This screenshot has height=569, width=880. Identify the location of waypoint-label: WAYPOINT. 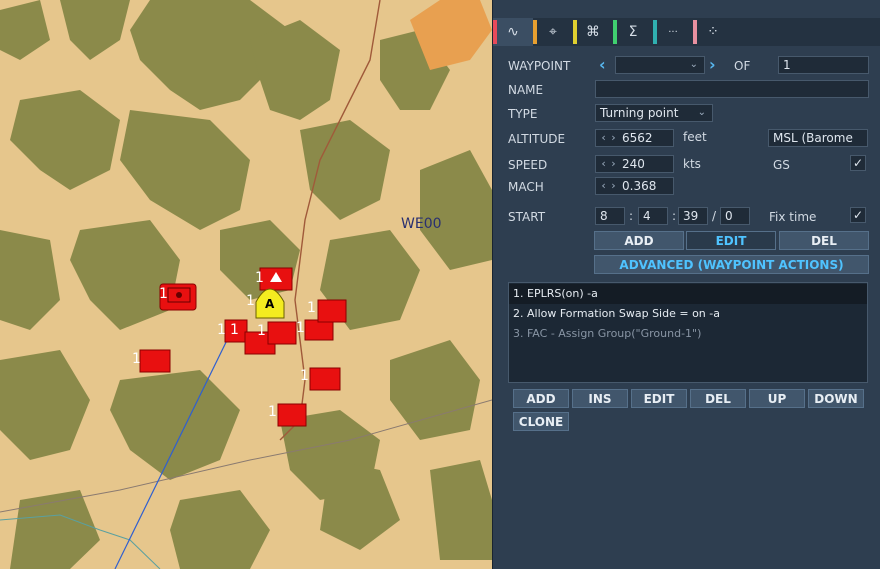
(539, 66).